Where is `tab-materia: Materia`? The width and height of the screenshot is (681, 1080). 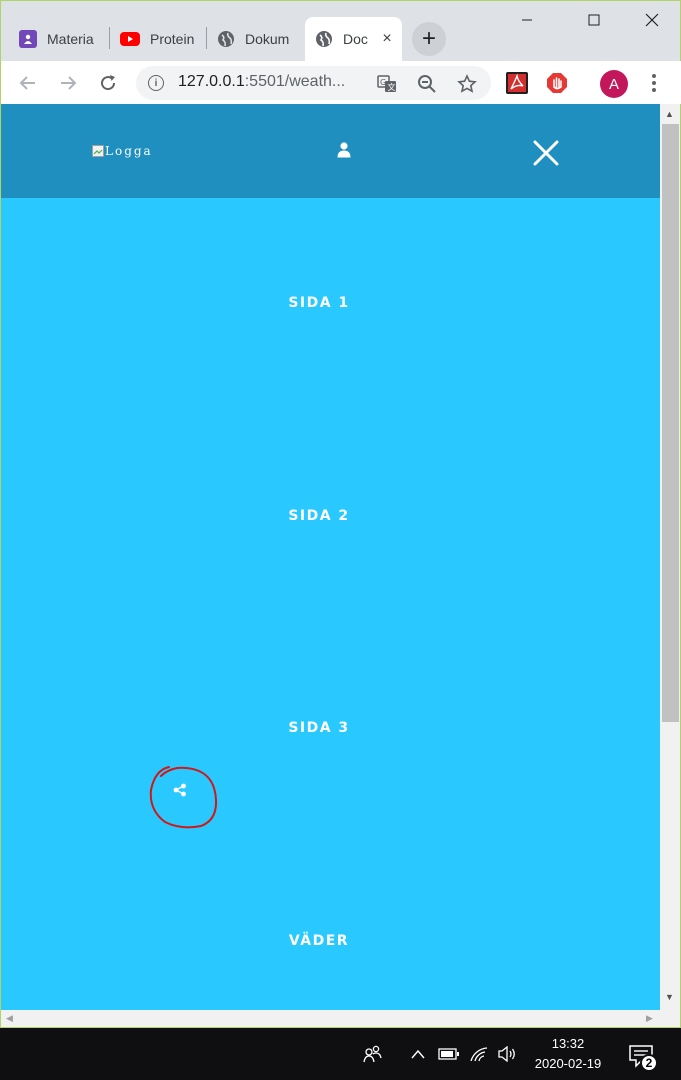 tab-materia: Materia is located at coordinates (59, 39).